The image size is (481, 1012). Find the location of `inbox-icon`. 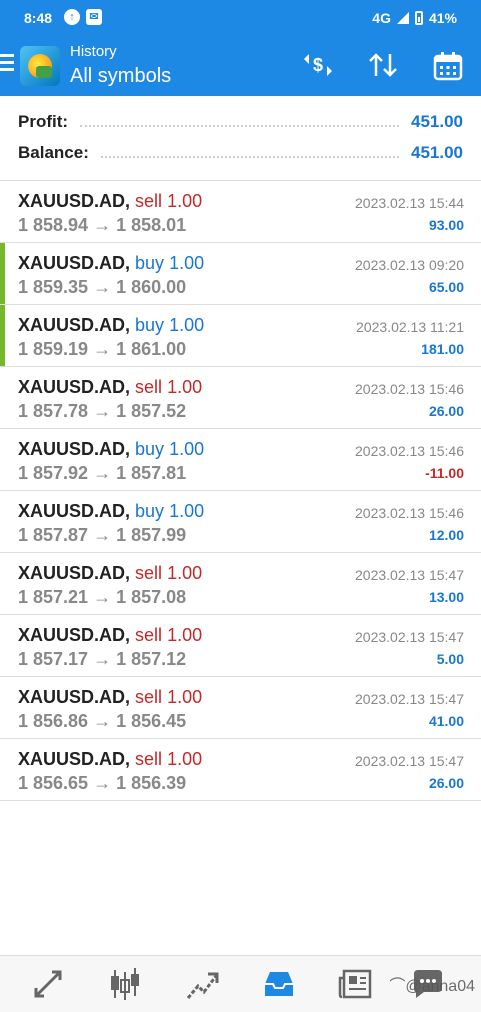

inbox-icon is located at coordinates (279, 984).